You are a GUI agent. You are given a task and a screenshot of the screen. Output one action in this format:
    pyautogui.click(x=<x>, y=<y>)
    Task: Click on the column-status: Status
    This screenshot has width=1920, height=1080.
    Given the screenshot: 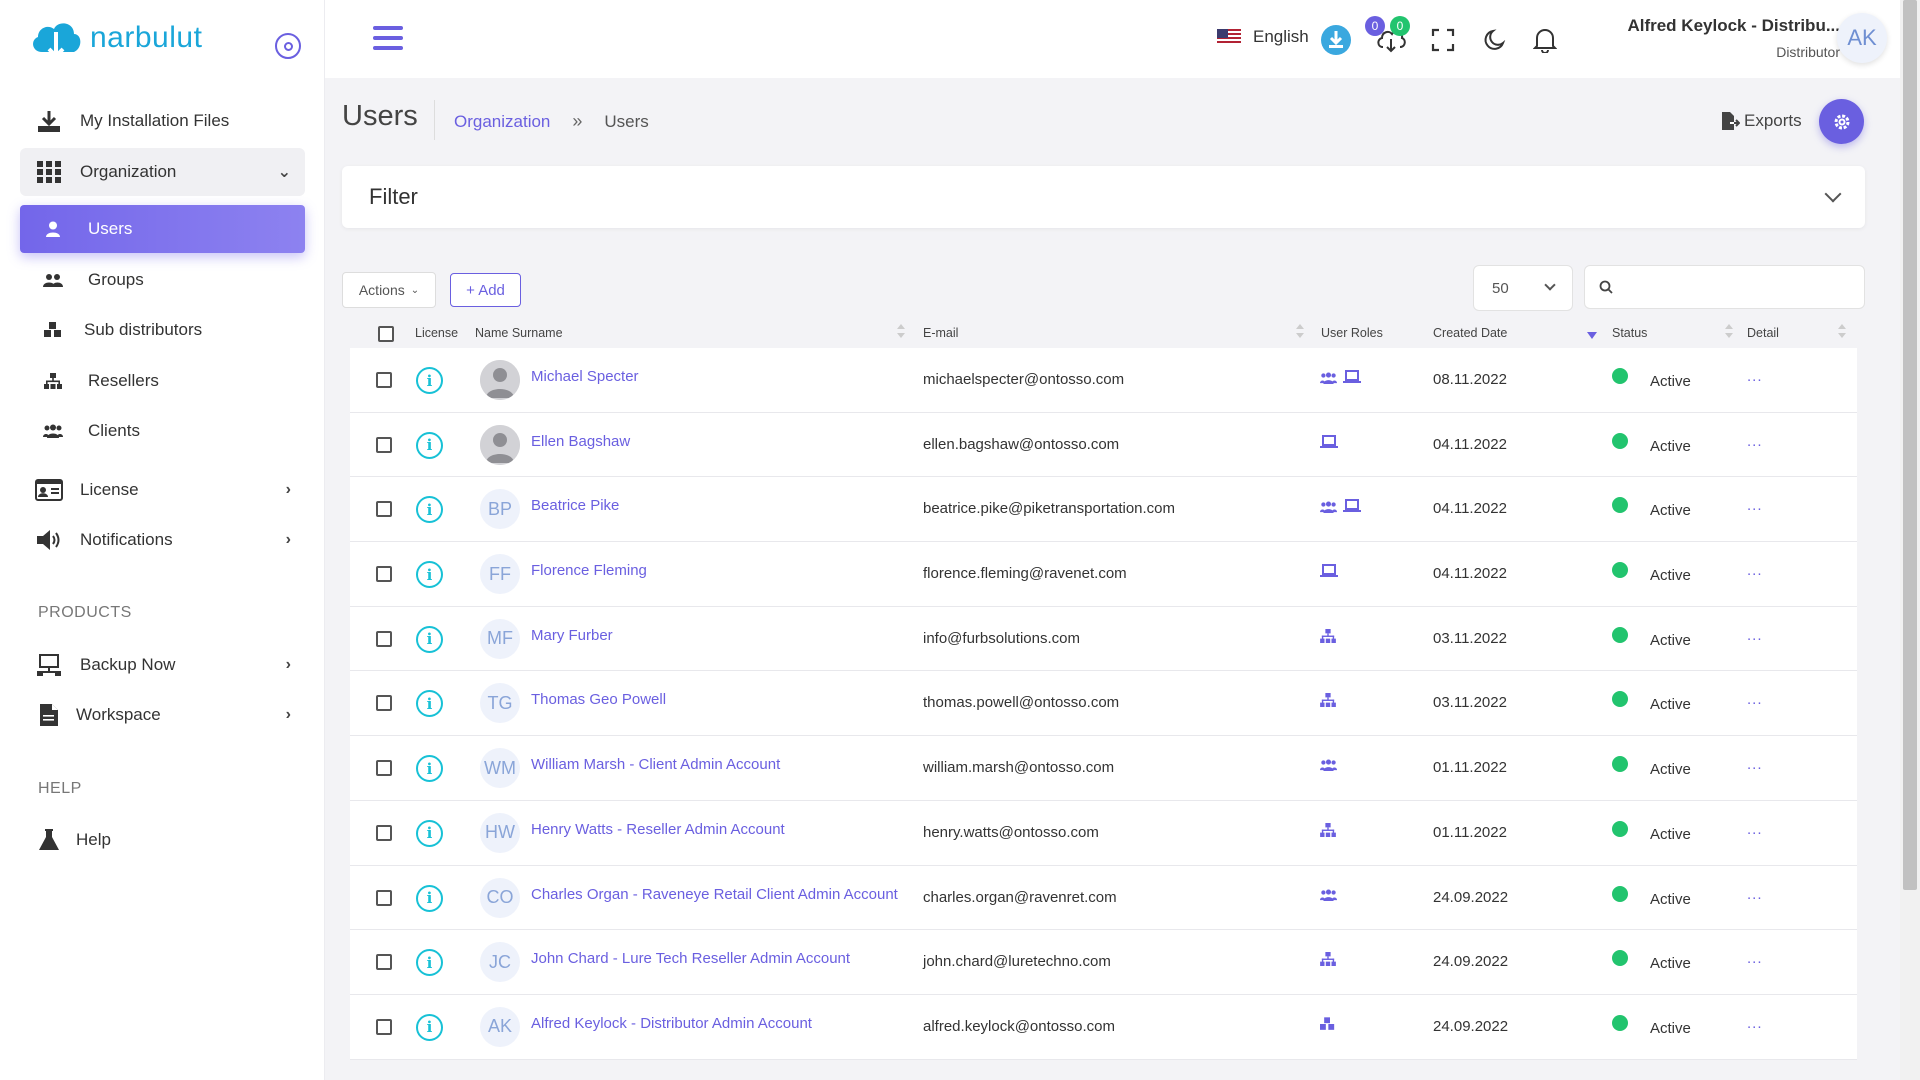 What is the action you would take?
    pyautogui.click(x=1629, y=333)
    